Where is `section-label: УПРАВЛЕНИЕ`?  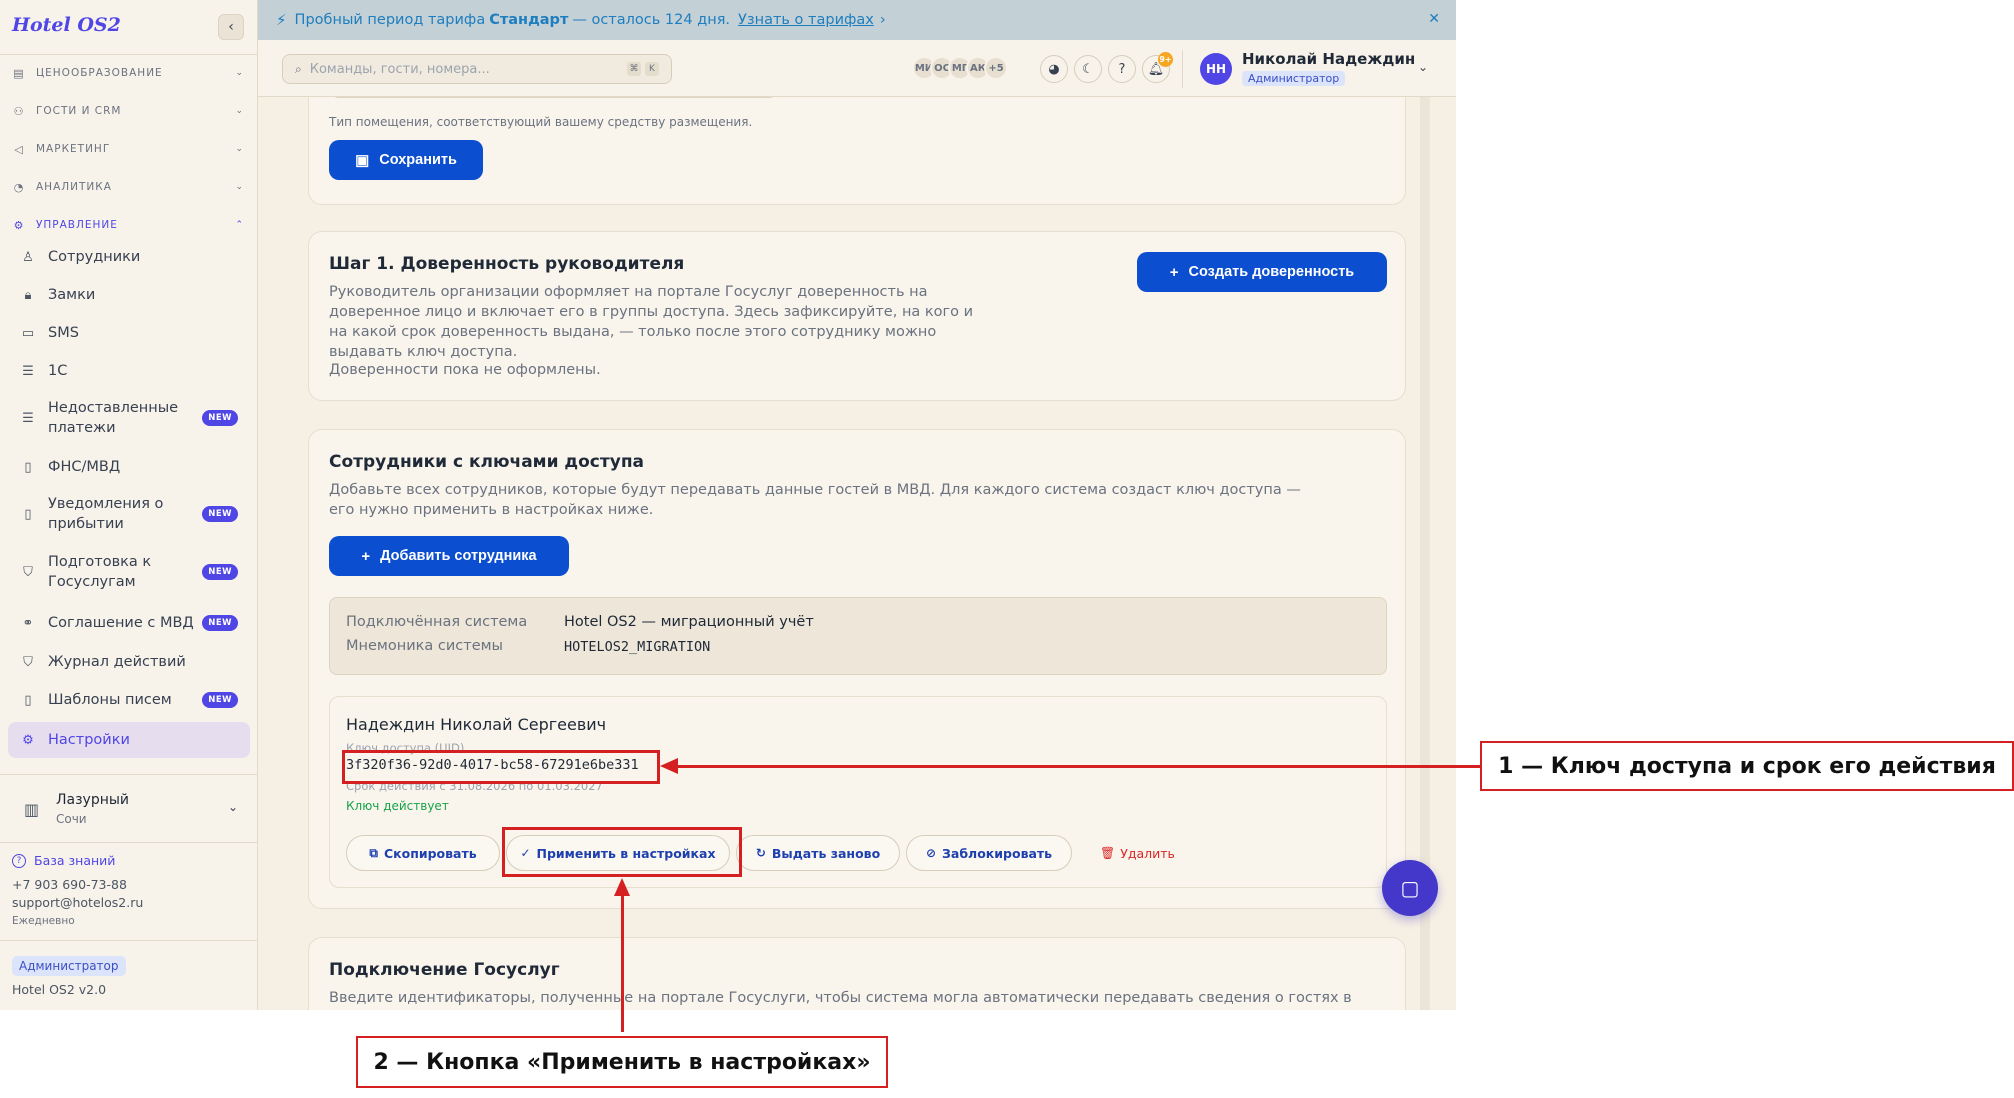 section-label: УПРАВЛЕНИЕ is located at coordinates (77, 225).